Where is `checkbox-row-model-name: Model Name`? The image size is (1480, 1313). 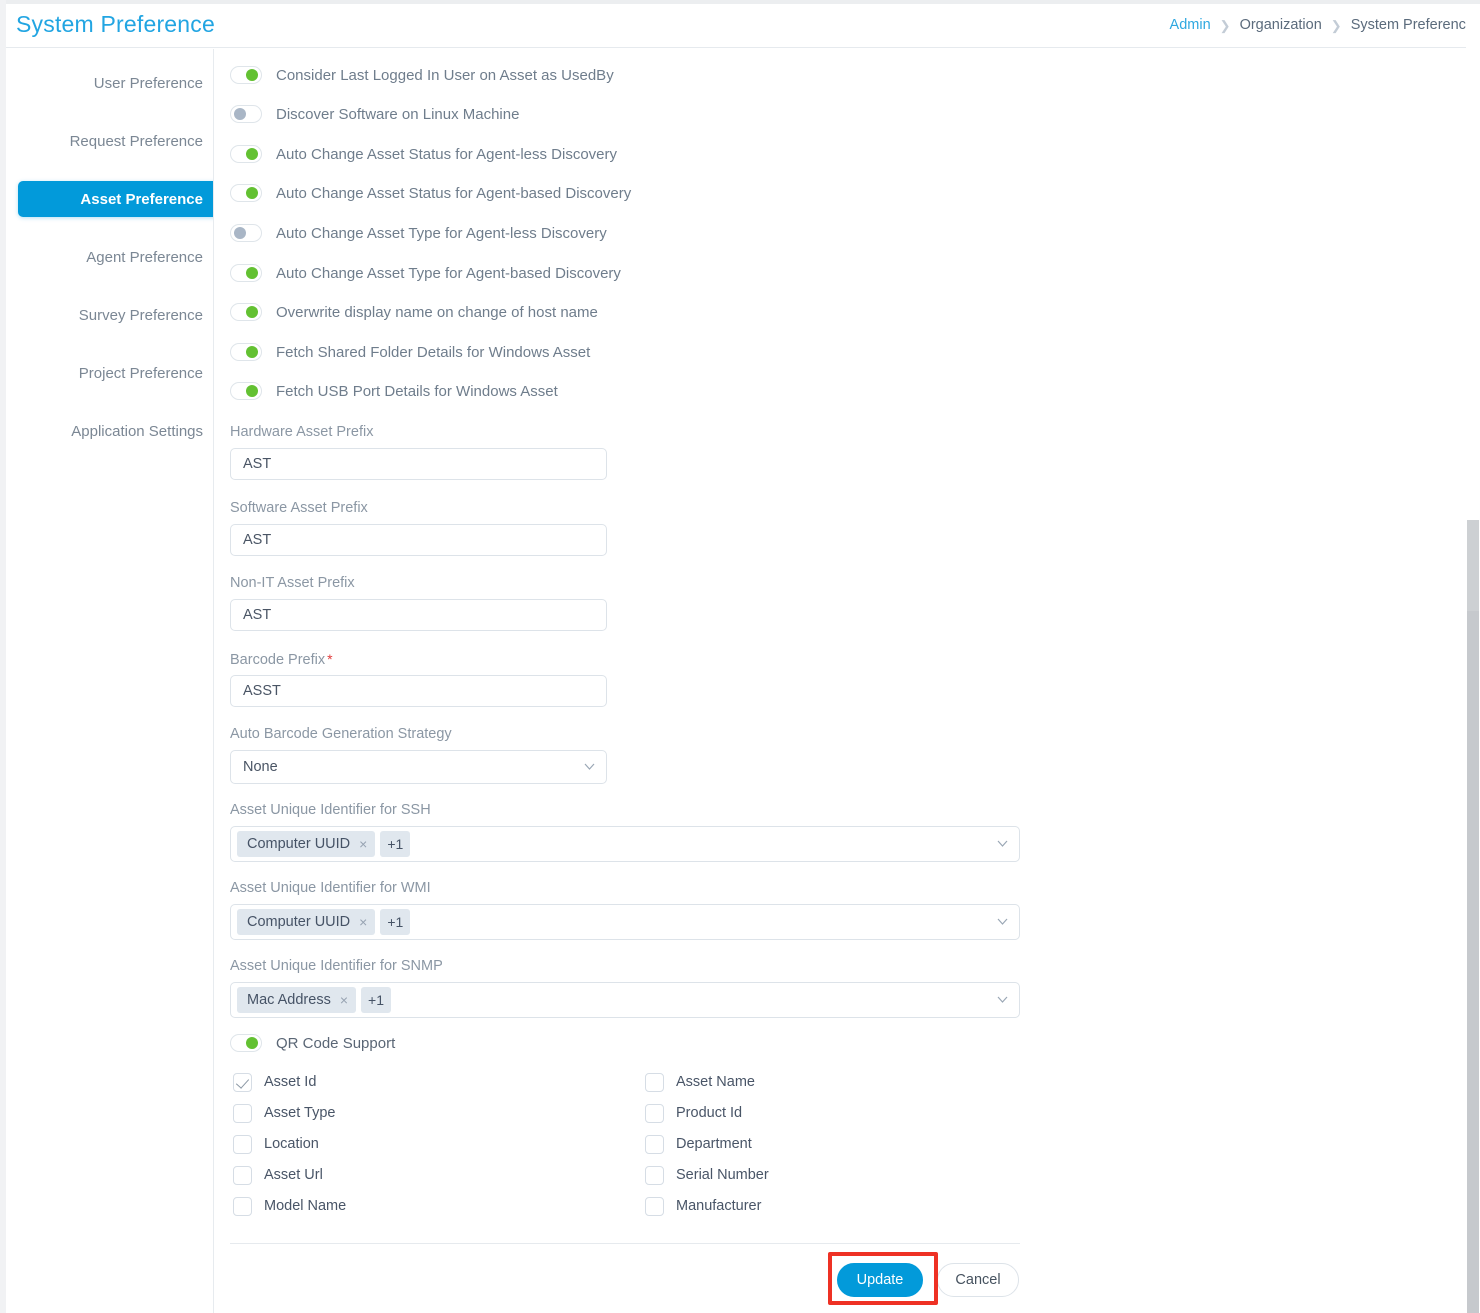 checkbox-row-model-name: Model Name is located at coordinates (289, 1206).